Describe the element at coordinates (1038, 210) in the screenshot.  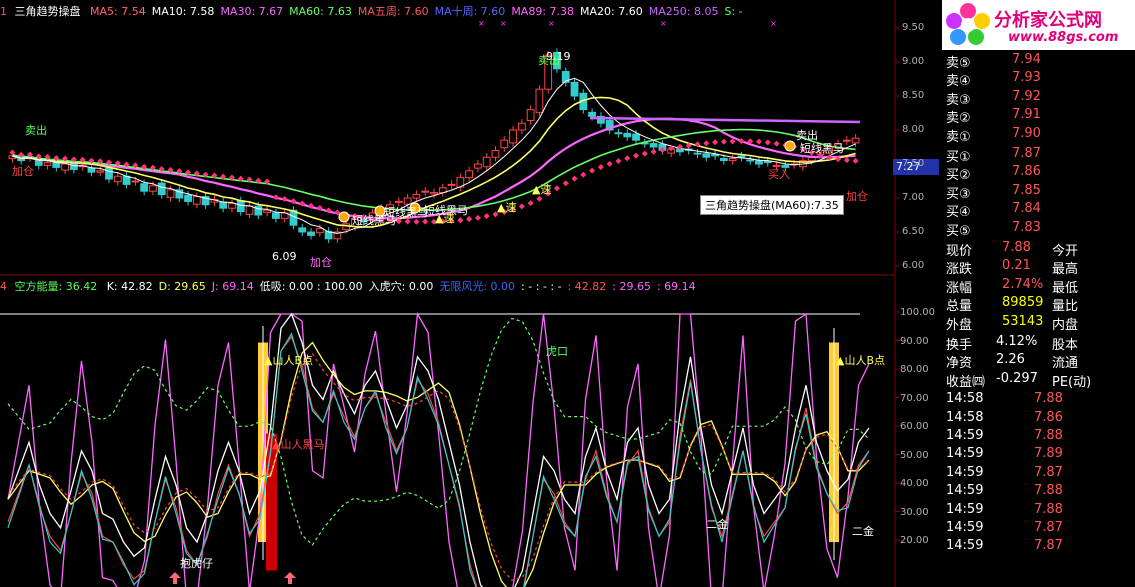
I see `bid-row: 买④ 7.84` at that location.